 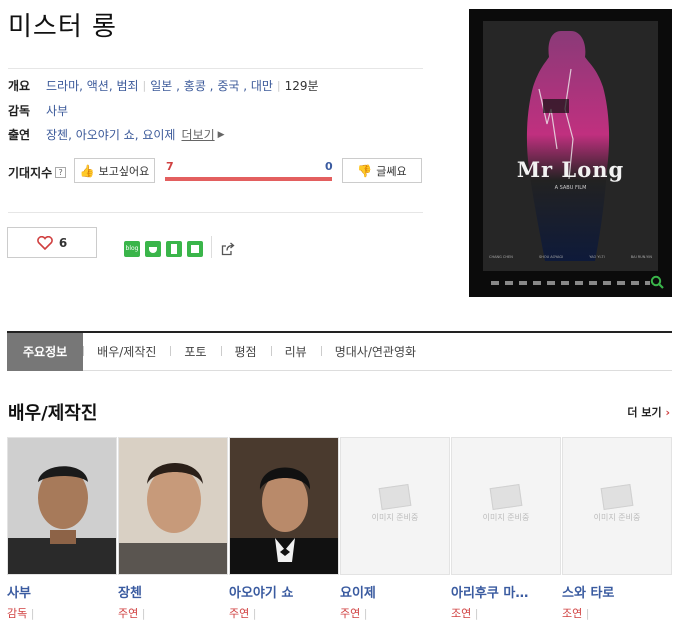 I want to click on want-to-see-button: 👍 보고싶어요, so click(x=114, y=170).